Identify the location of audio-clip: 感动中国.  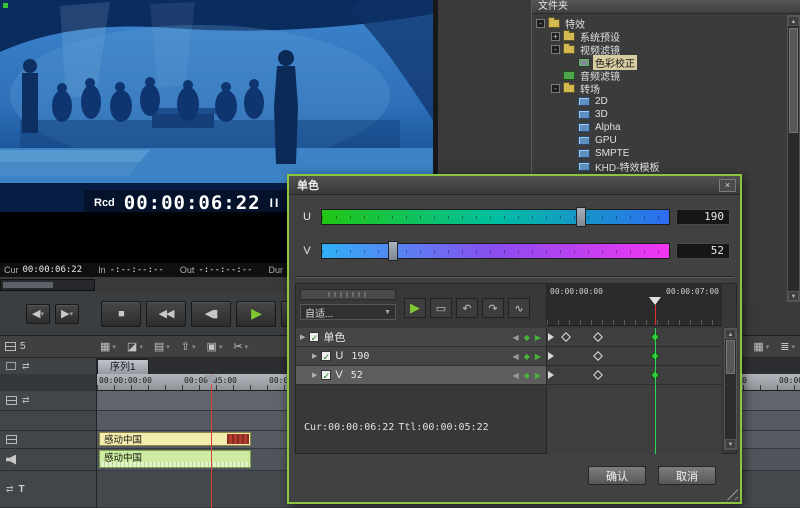
(175, 459).